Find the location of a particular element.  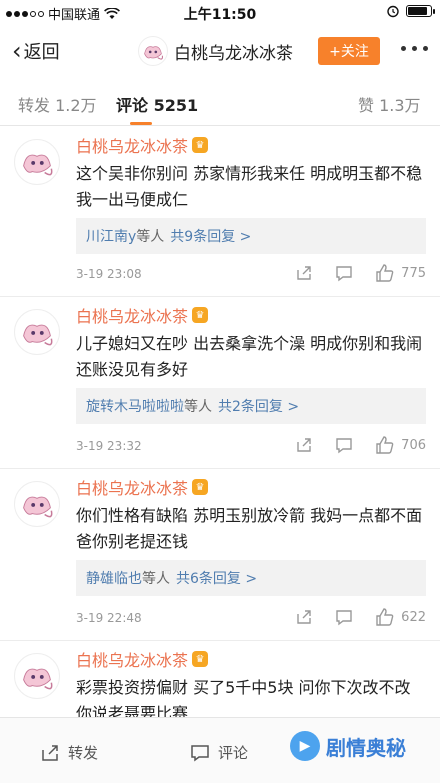

back-label: 返回 is located at coordinates (41, 52).